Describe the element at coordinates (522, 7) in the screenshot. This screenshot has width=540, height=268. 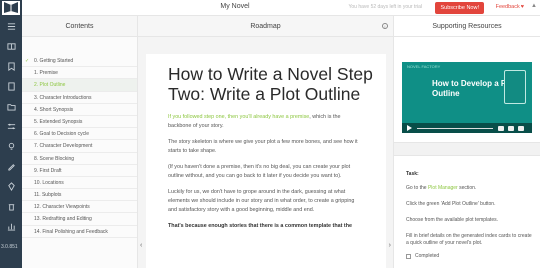
I see `heart-icon: ♥` at that location.